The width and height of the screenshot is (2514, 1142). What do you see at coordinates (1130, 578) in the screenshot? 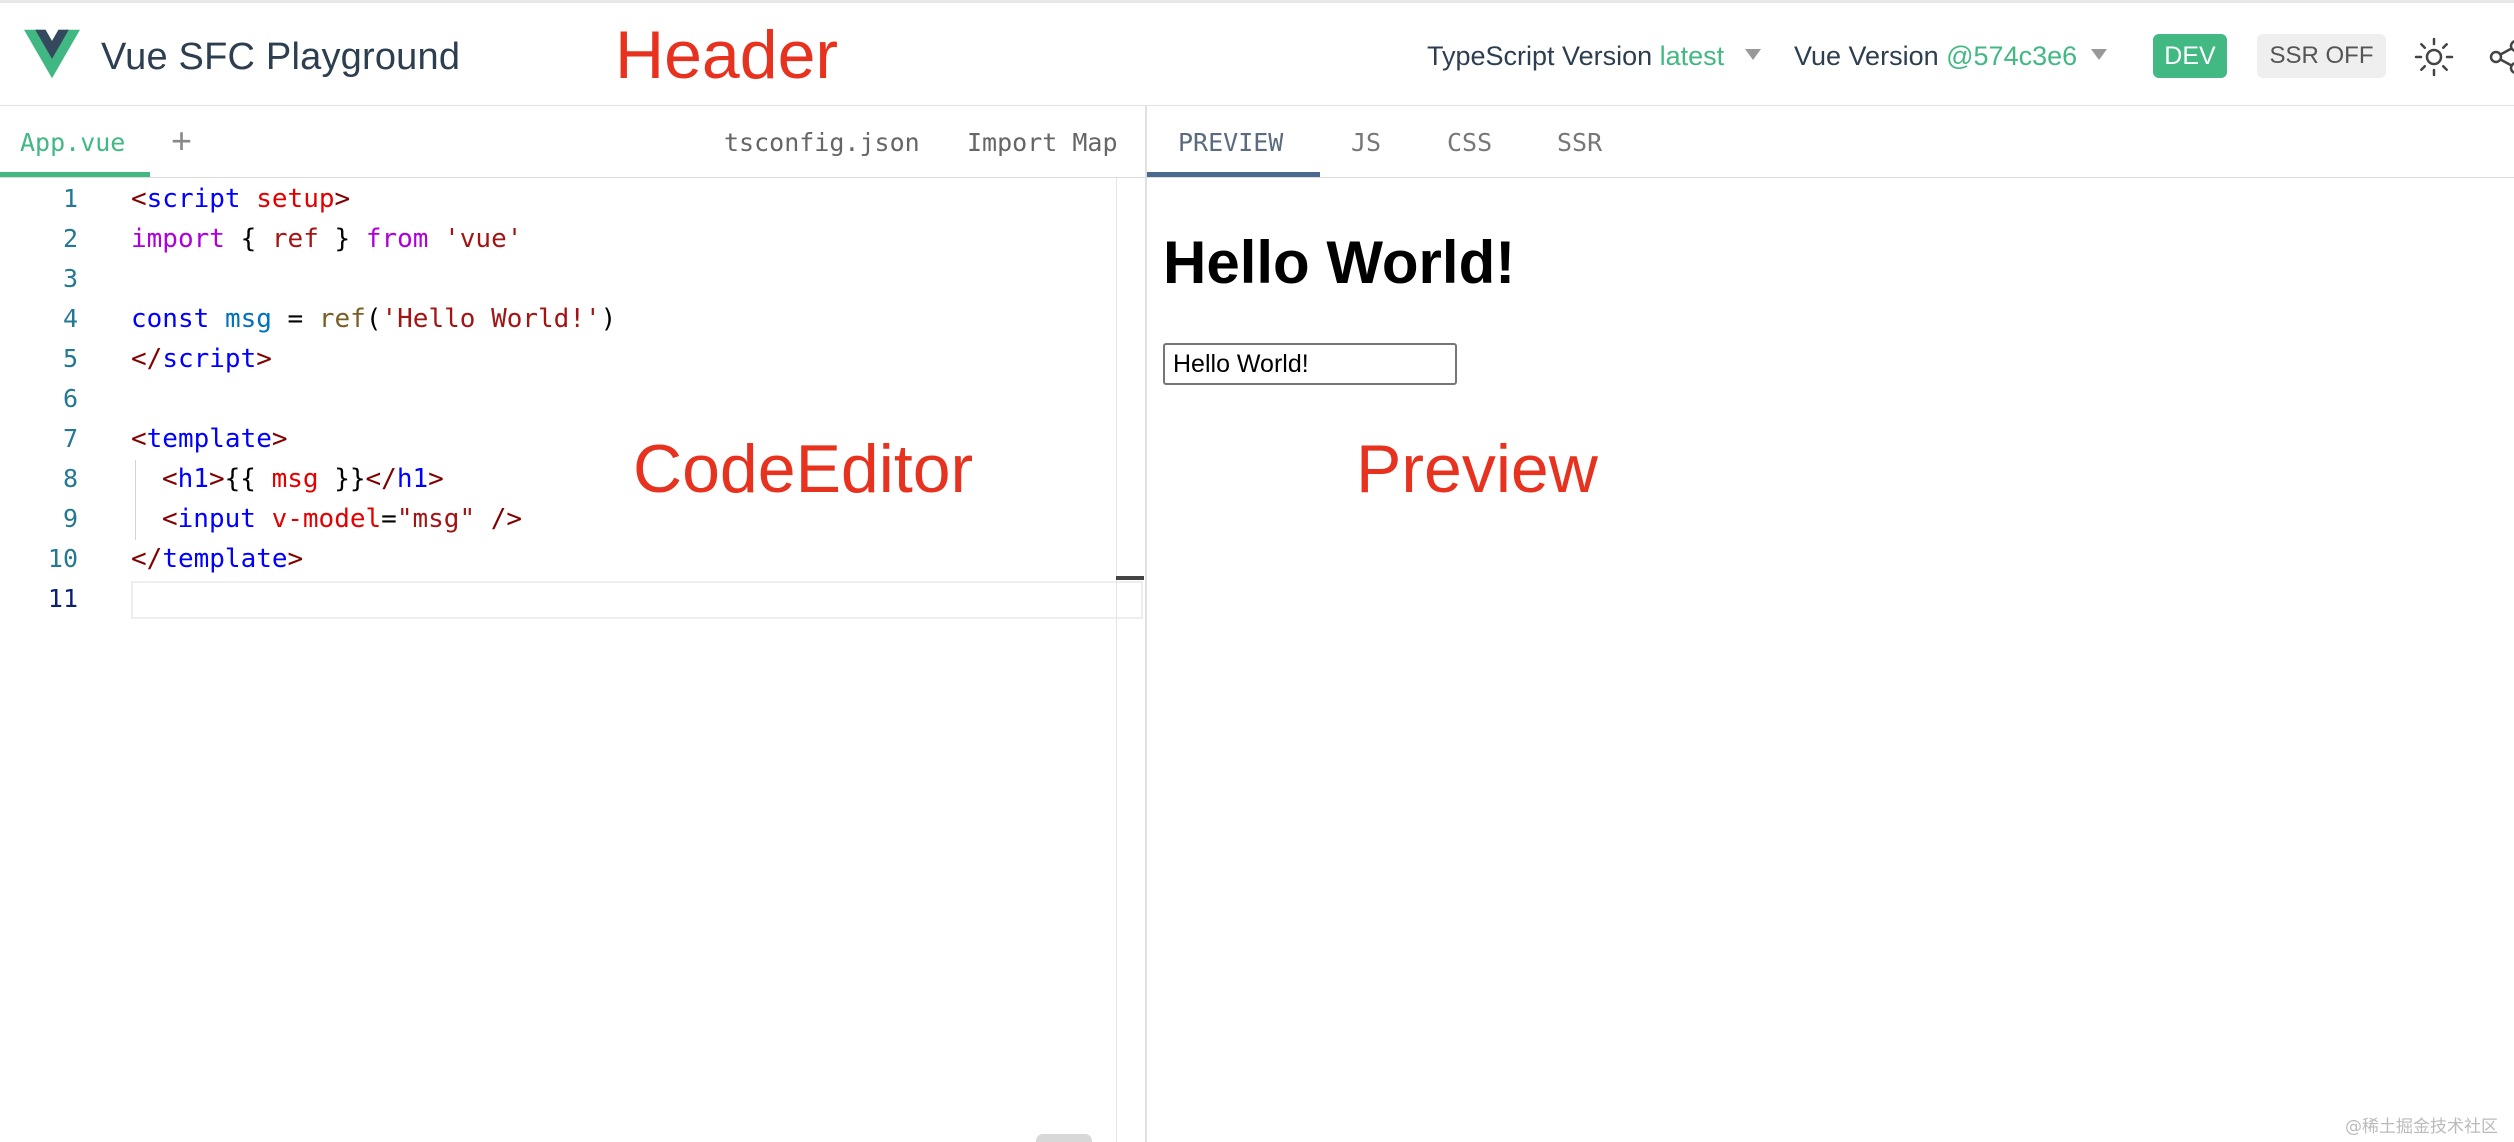
I see `scrollbar-overview-marker` at bounding box center [1130, 578].